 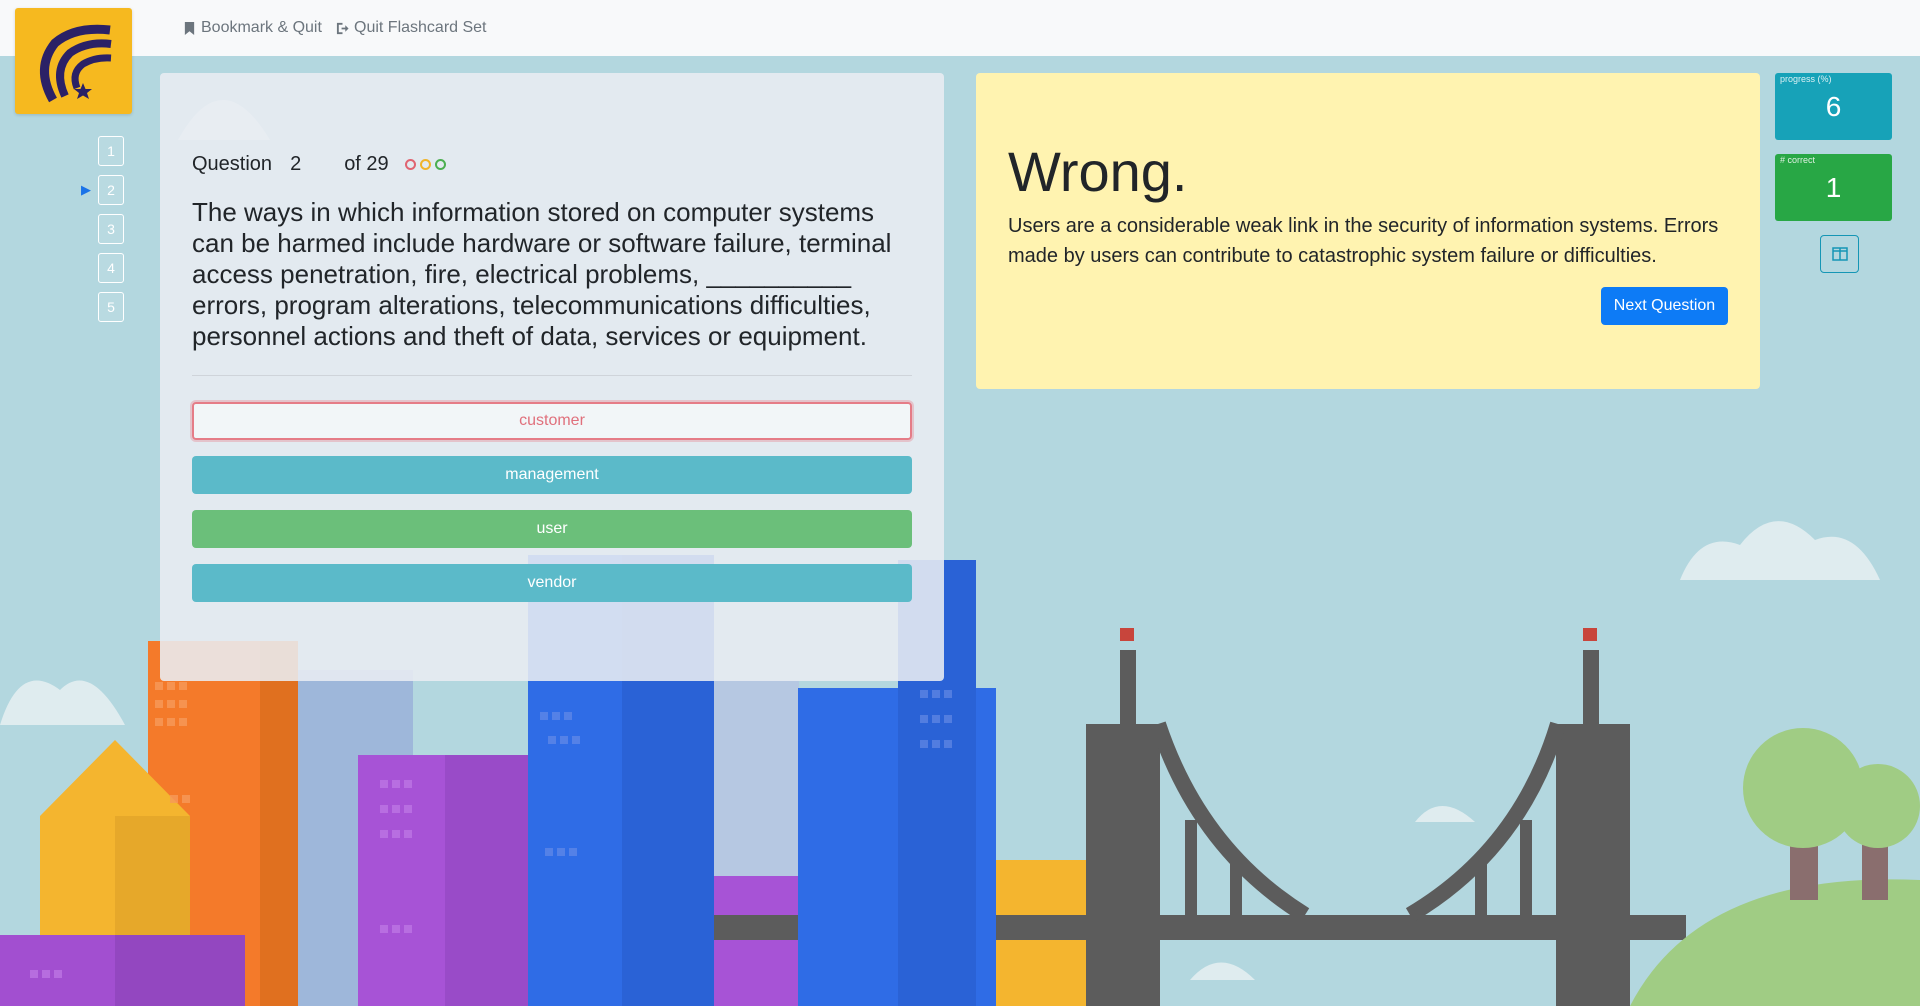 I want to click on question-nav-item: 4, so click(x=111, y=268).